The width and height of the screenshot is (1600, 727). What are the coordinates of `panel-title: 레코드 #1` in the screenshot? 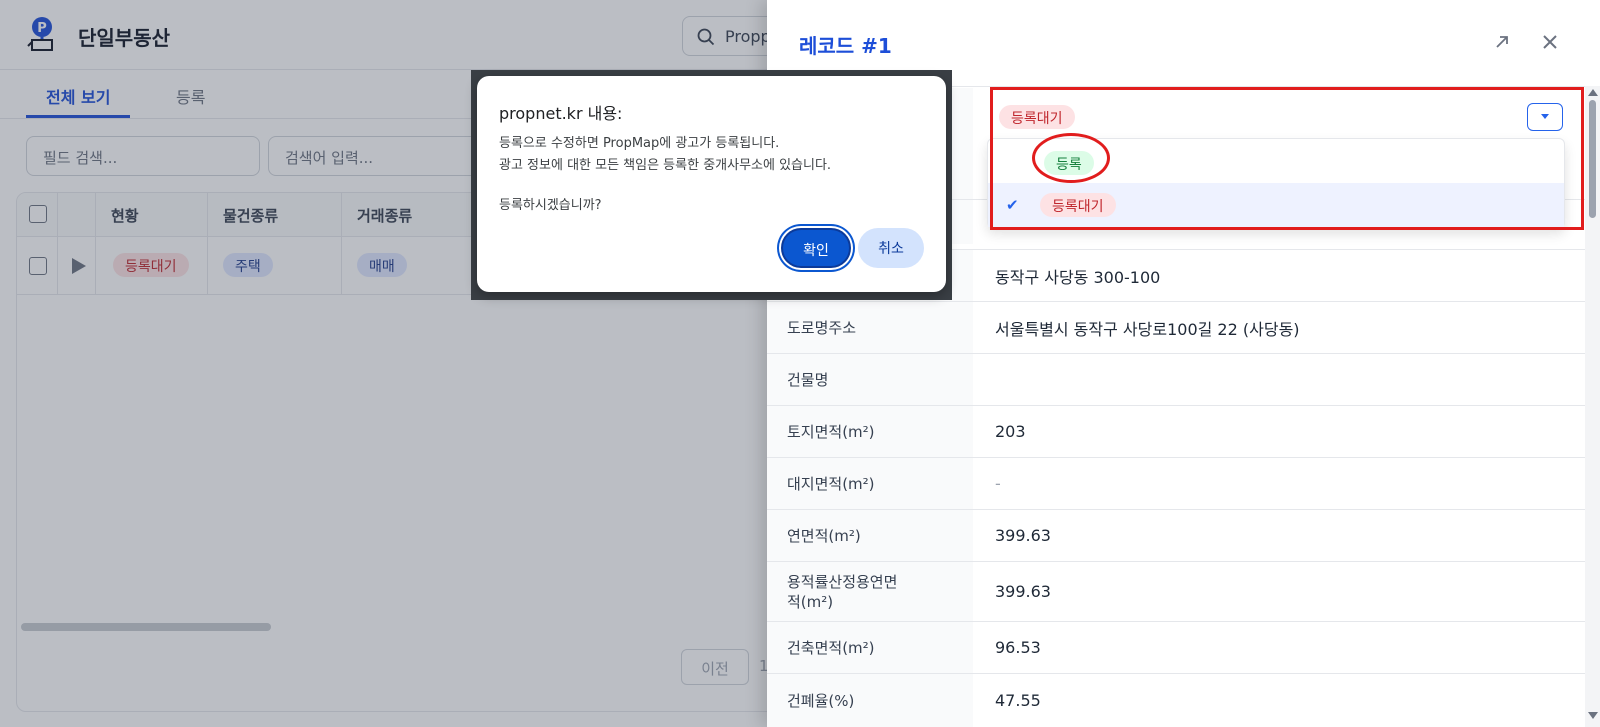 It's located at (845, 46).